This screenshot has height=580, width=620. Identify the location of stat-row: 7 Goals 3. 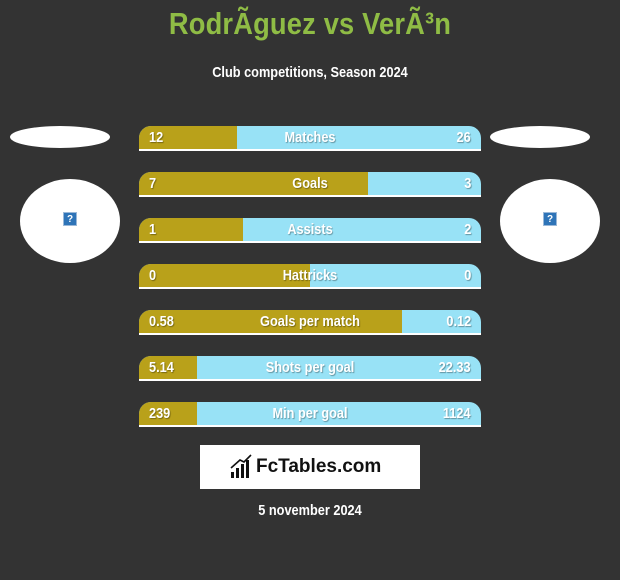
(310, 184).